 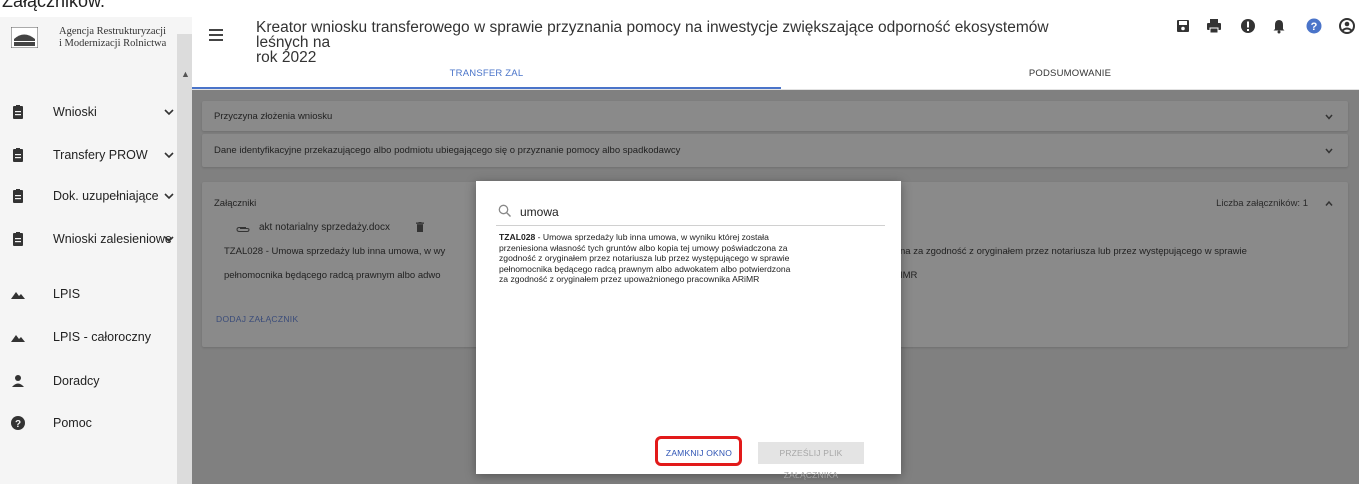 I want to click on search-field, so click(x=690, y=214).